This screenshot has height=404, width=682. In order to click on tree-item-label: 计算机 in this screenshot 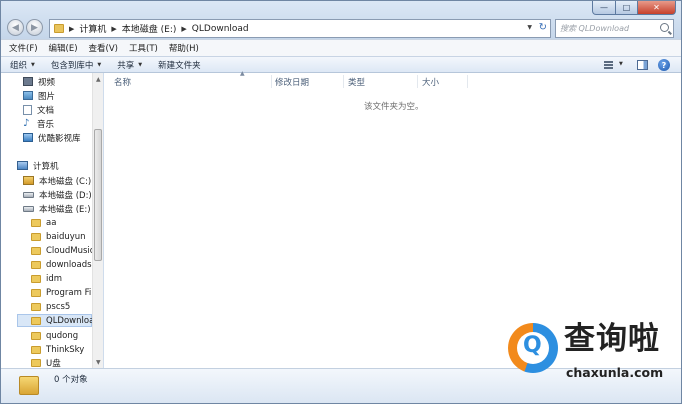, I will do `click(46, 166)`.